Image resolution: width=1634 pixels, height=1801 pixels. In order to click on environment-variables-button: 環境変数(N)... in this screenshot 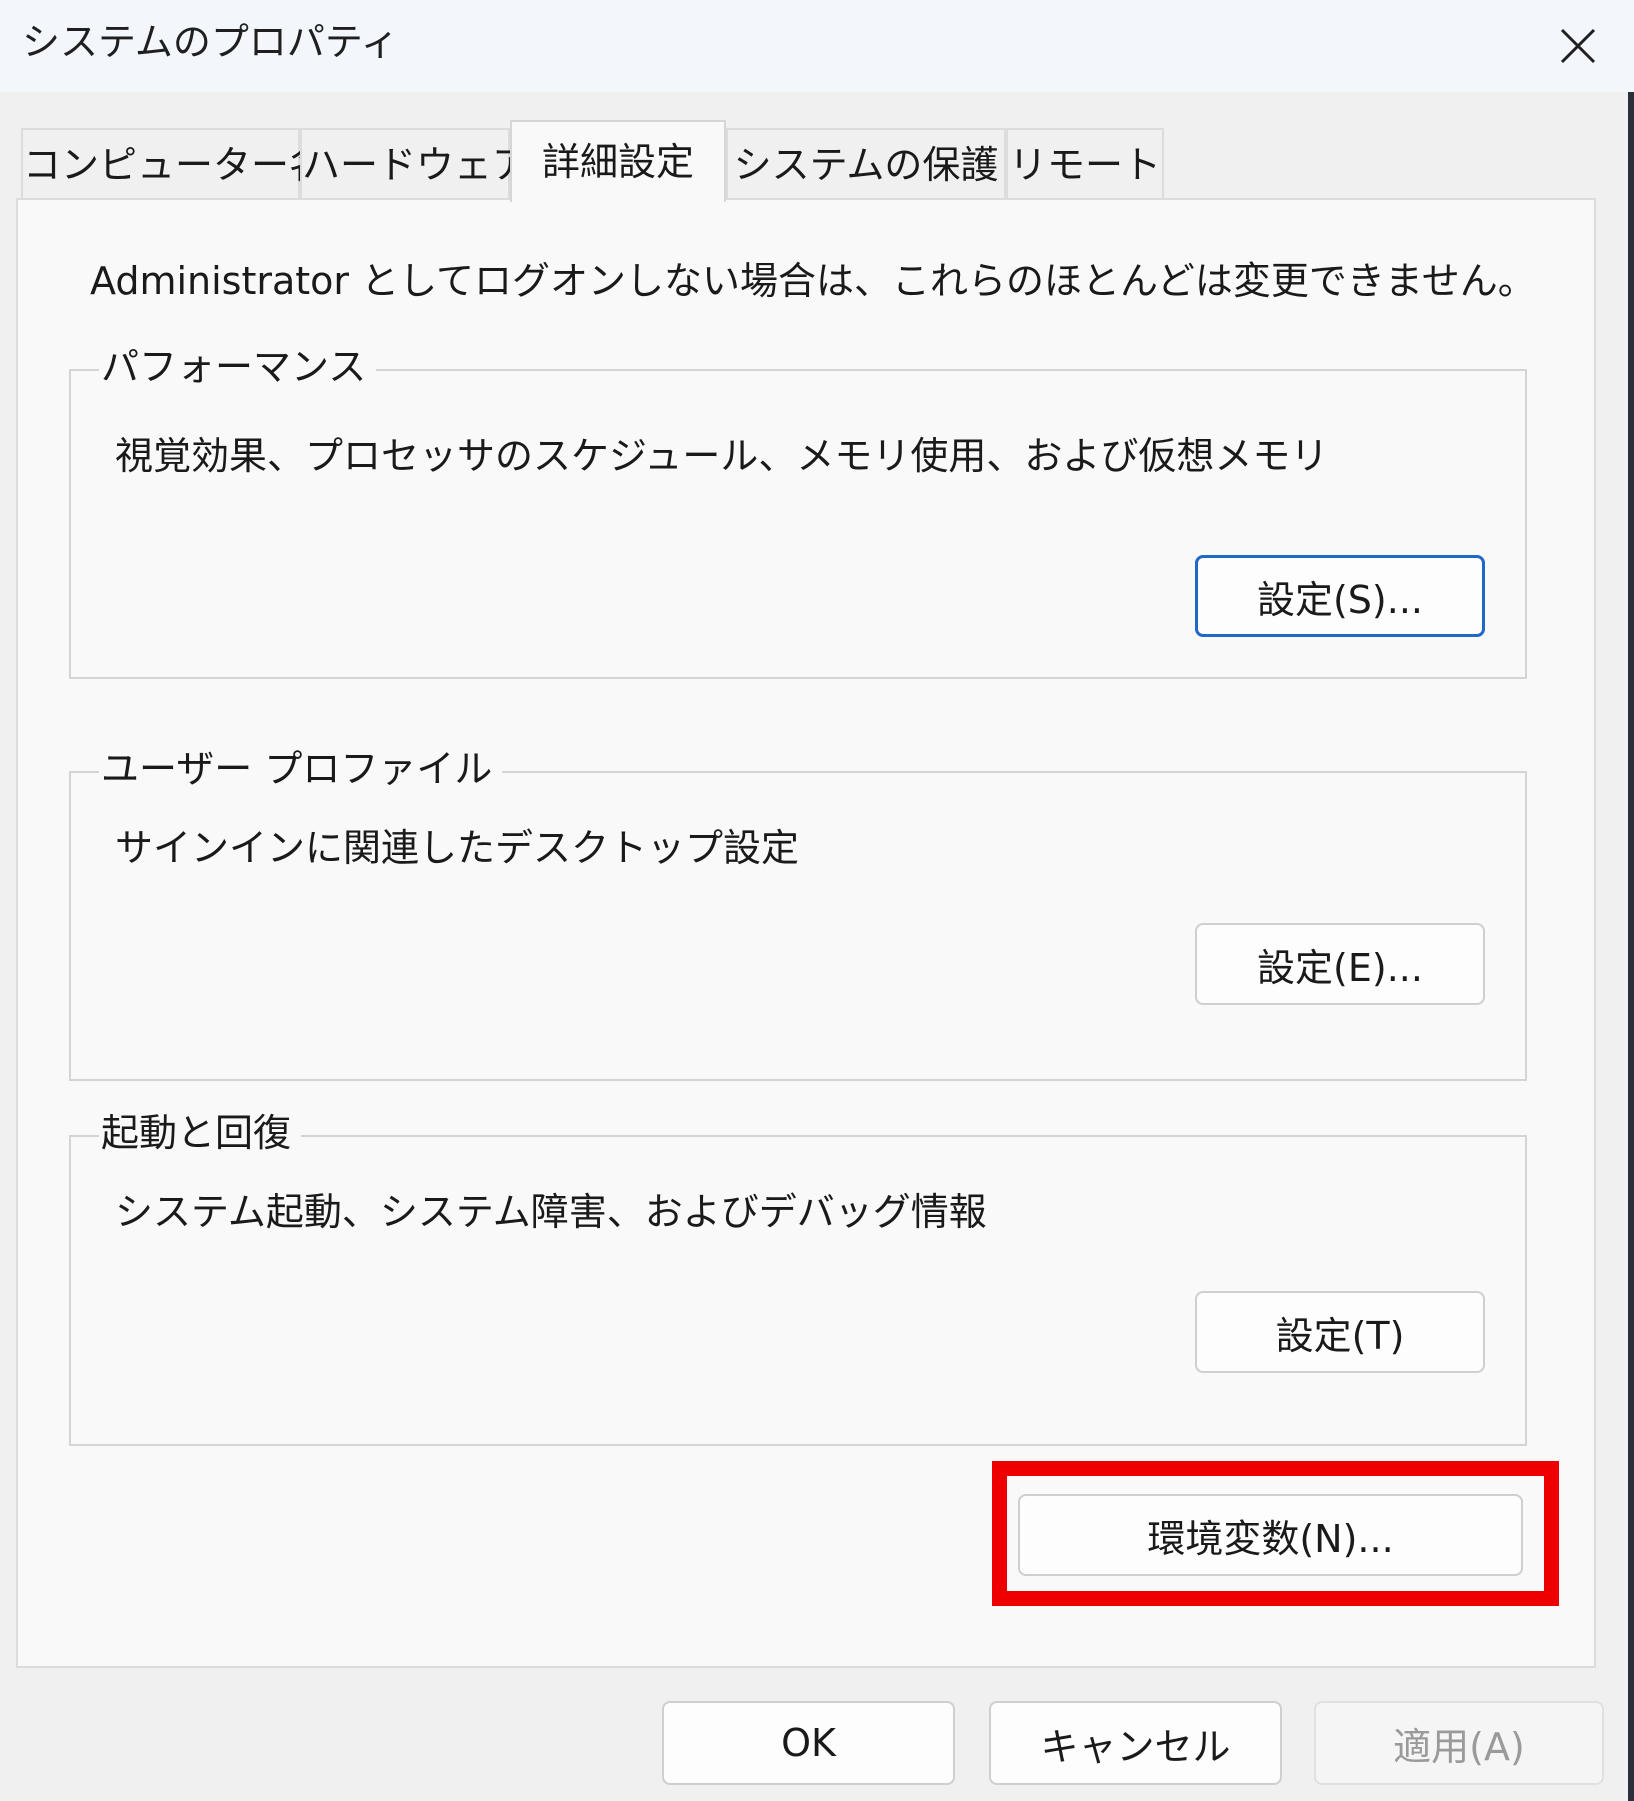, I will do `click(1270, 1535)`.